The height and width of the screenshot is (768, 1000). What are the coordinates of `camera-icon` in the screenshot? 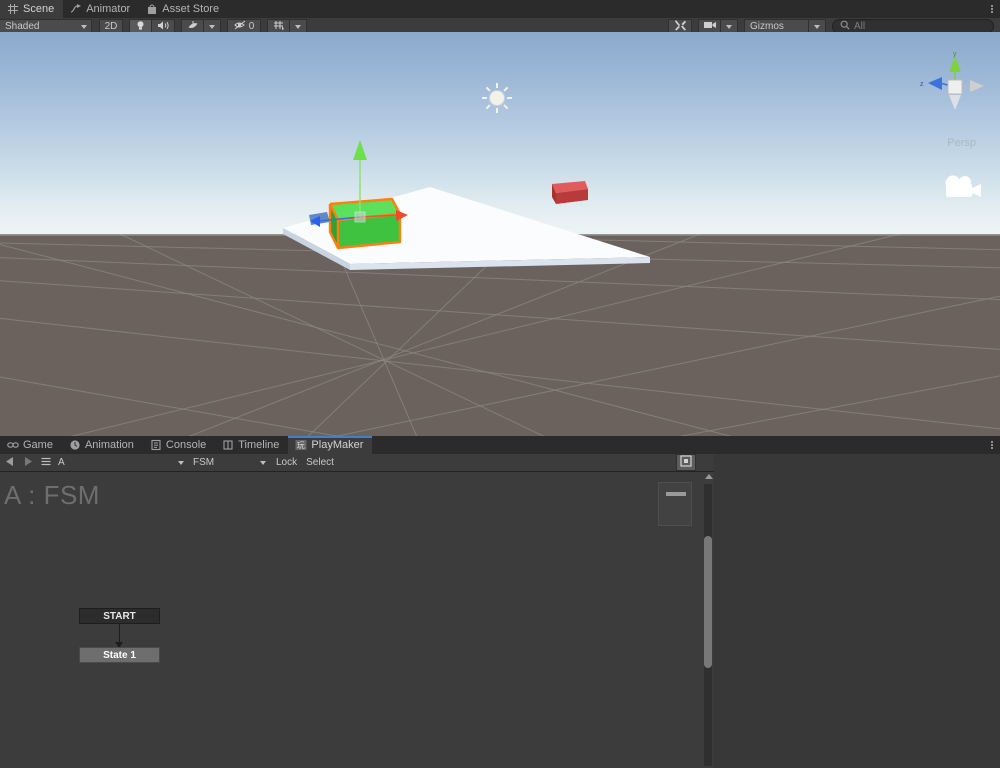 It's located at (962, 187).